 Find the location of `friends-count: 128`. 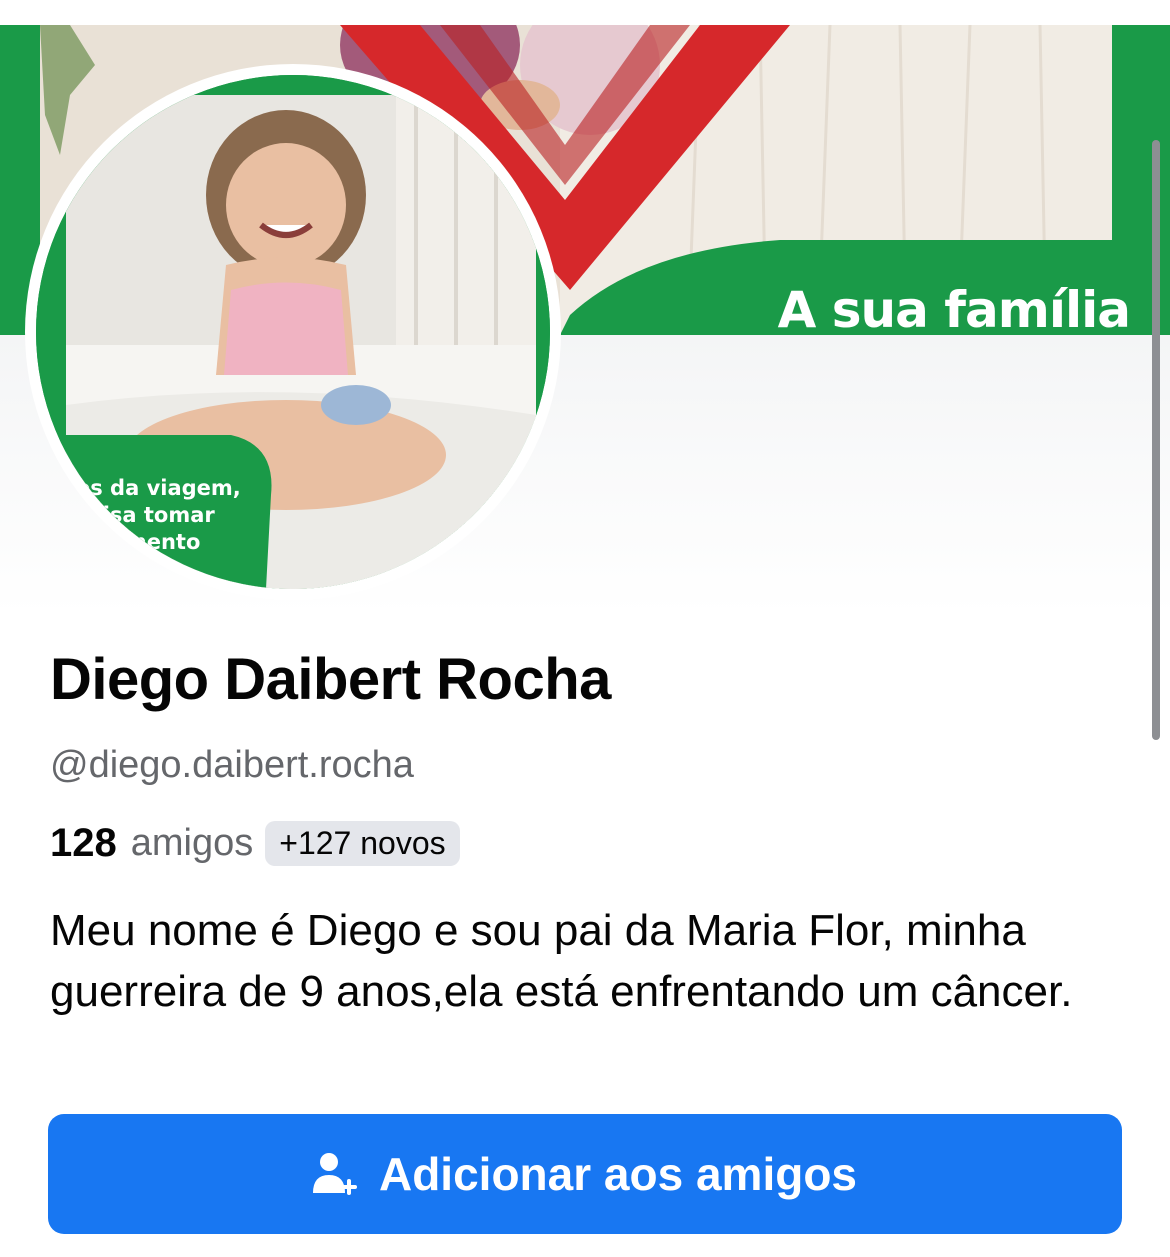

friends-count: 128 is located at coordinates (83, 842).